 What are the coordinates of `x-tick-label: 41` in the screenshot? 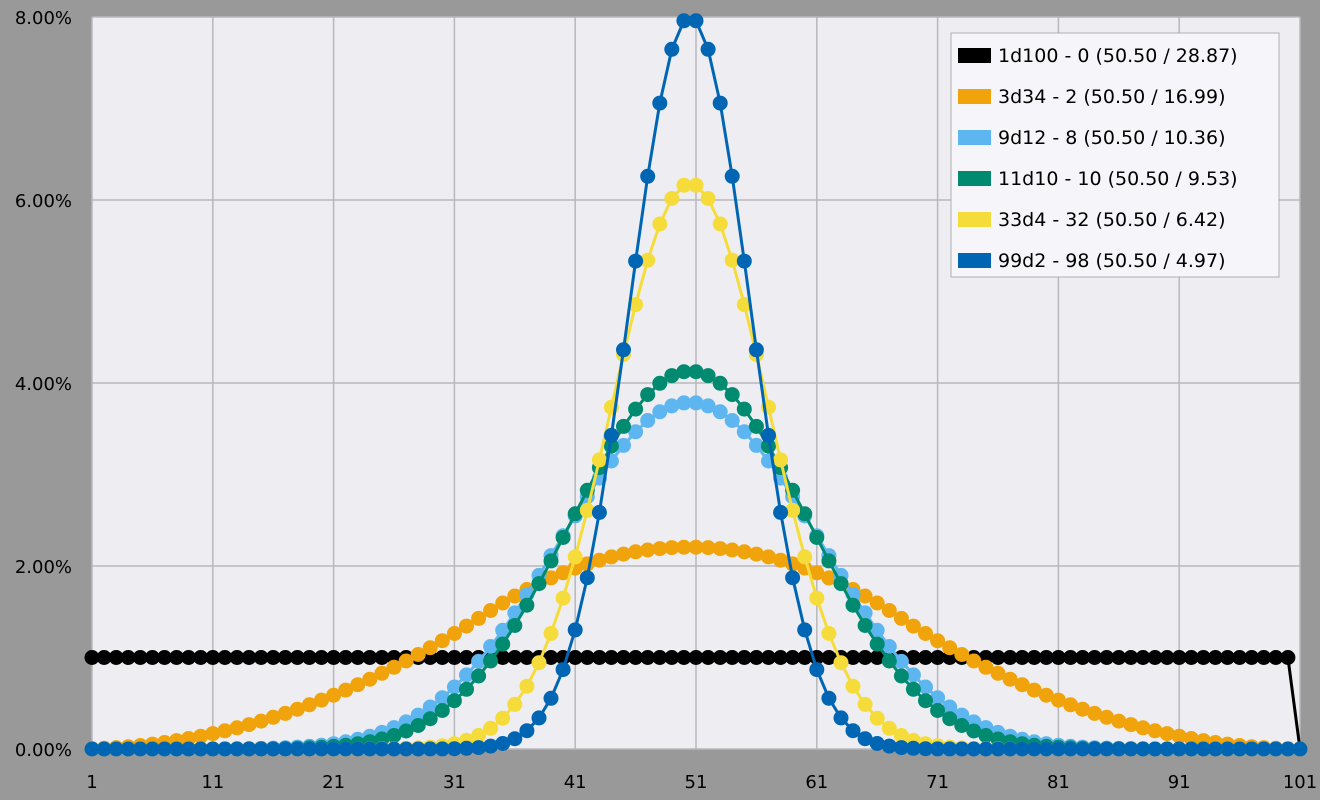 It's located at (575, 782).